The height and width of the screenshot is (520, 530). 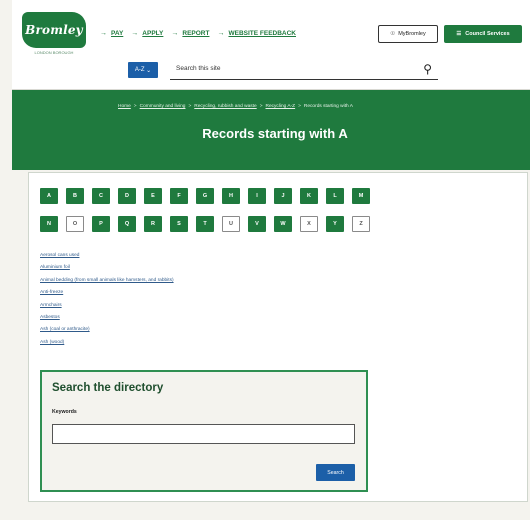 What do you see at coordinates (107, 295) in the screenshot?
I see `record-link: Anti-freeze` at bounding box center [107, 295].